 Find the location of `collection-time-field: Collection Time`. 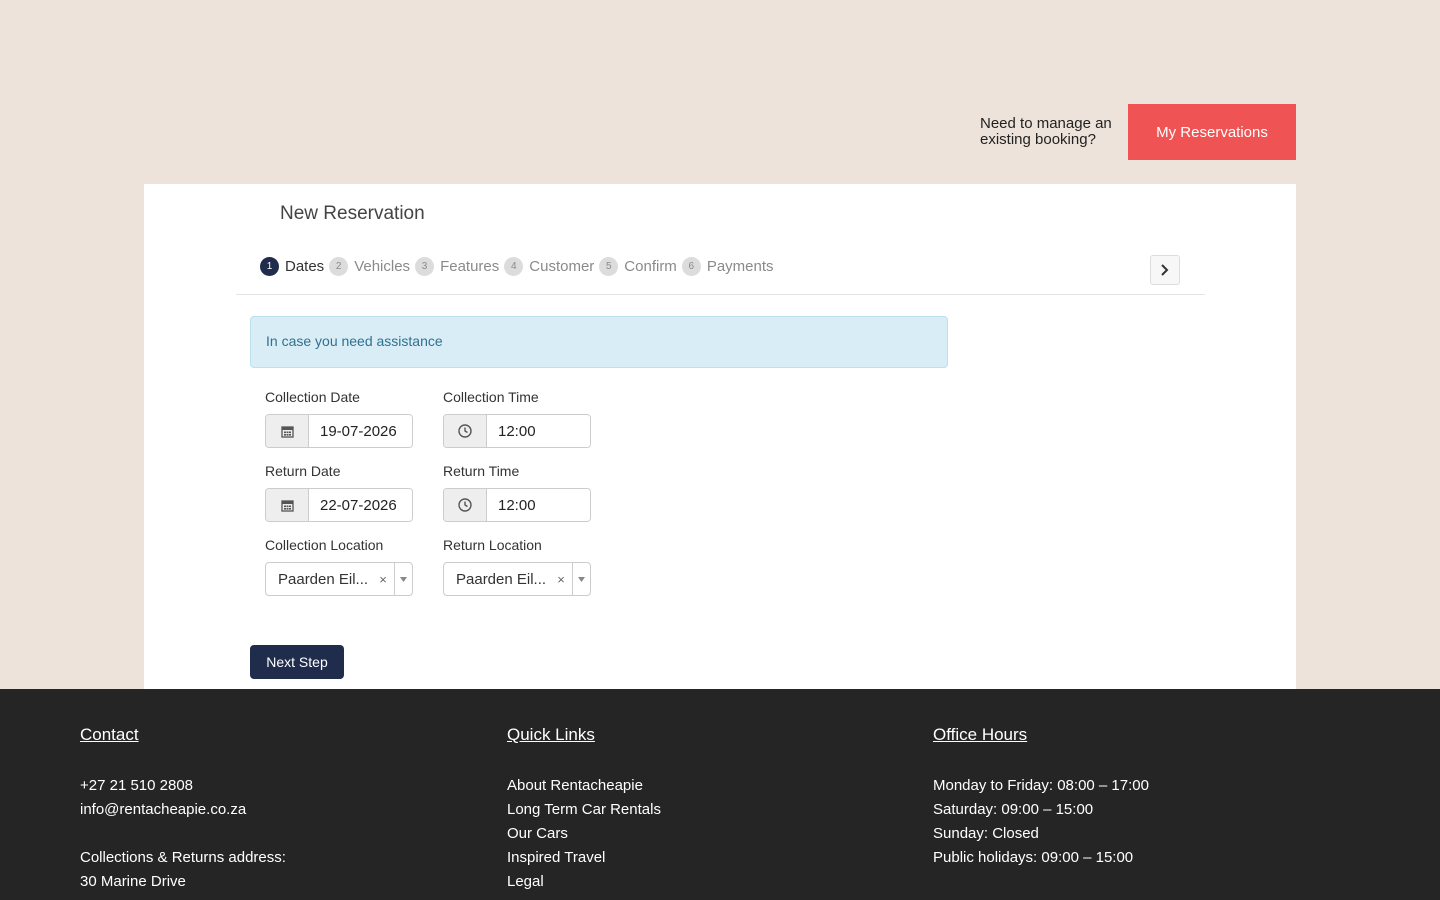

collection-time-field: Collection Time is located at coordinates (517, 418).